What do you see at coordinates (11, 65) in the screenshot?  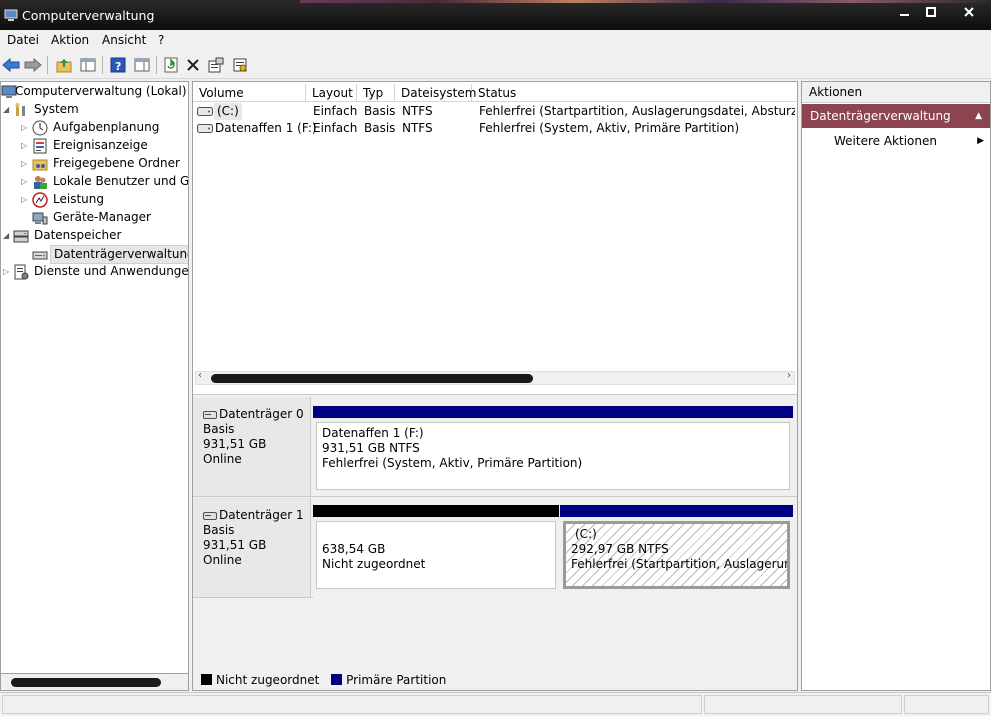 I see `back-button` at bounding box center [11, 65].